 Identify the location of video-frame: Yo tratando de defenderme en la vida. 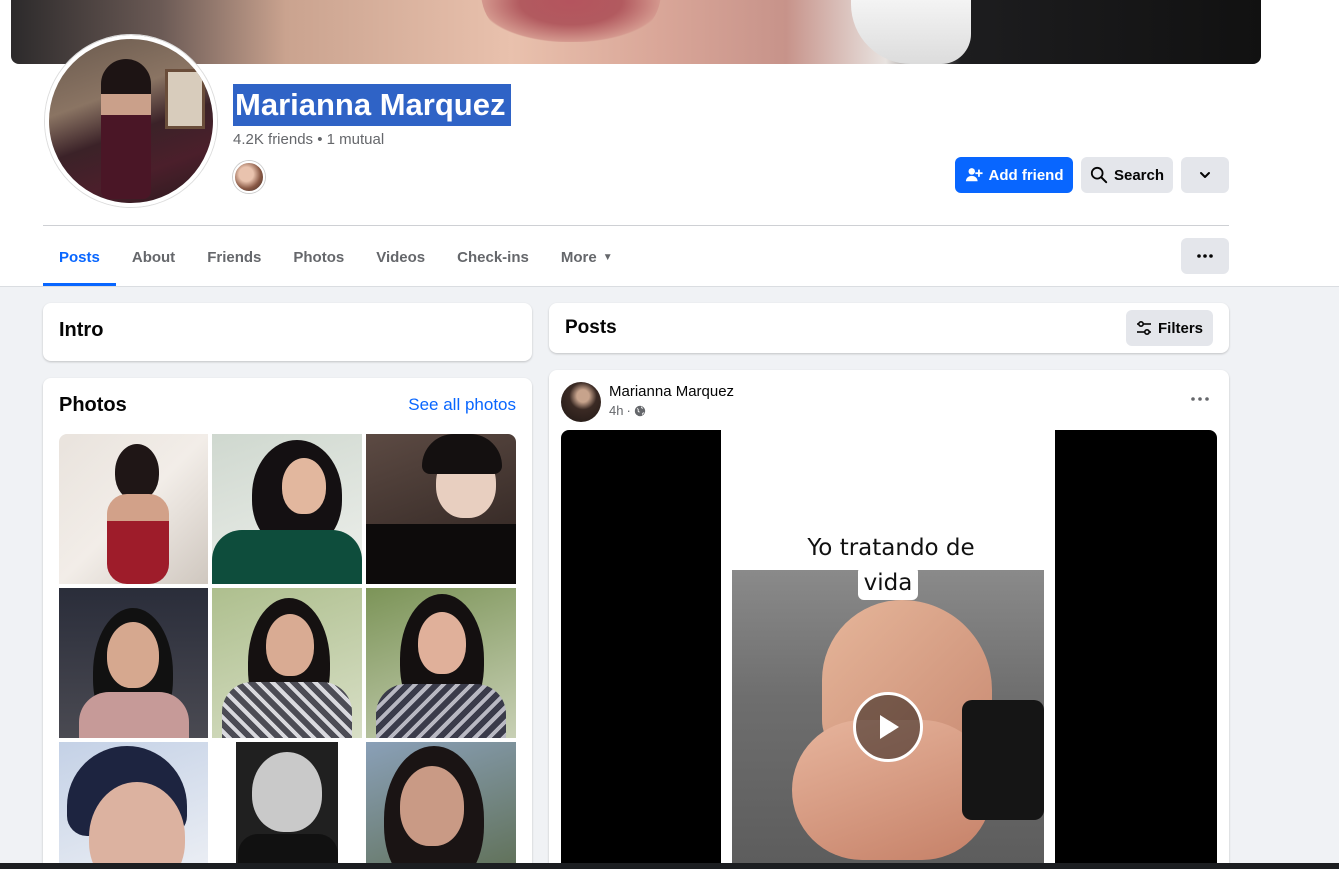
(888, 649).